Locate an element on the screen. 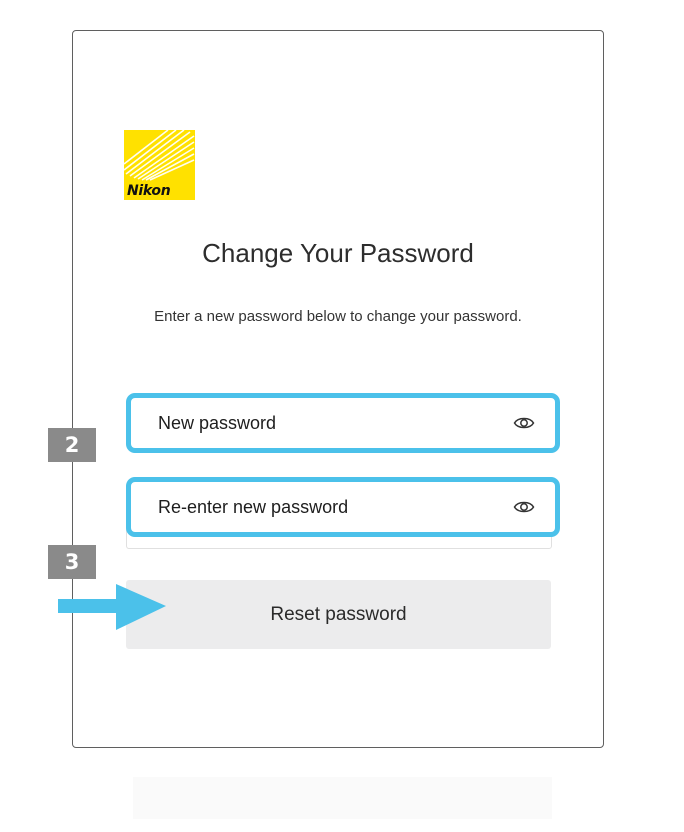 This screenshot has width=684, height=832. step-3-badge: 3 is located at coordinates (72, 562).